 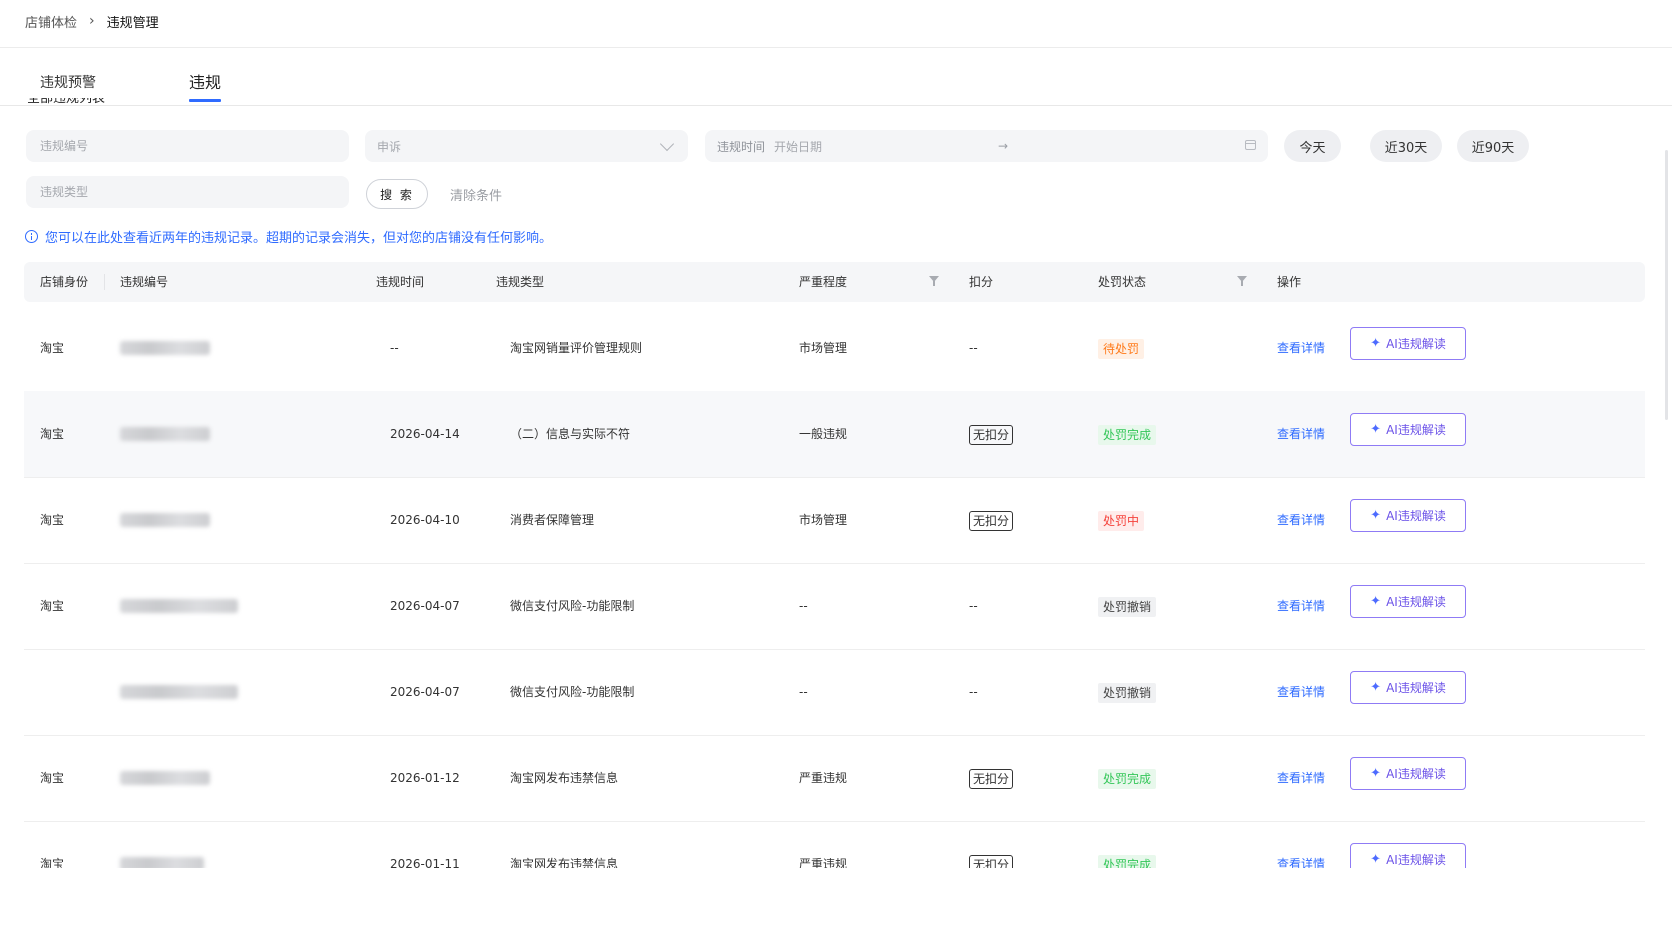 What do you see at coordinates (741, 146) in the screenshot?
I see `date-range-label: 违规时间` at bounding box center [741, 146].